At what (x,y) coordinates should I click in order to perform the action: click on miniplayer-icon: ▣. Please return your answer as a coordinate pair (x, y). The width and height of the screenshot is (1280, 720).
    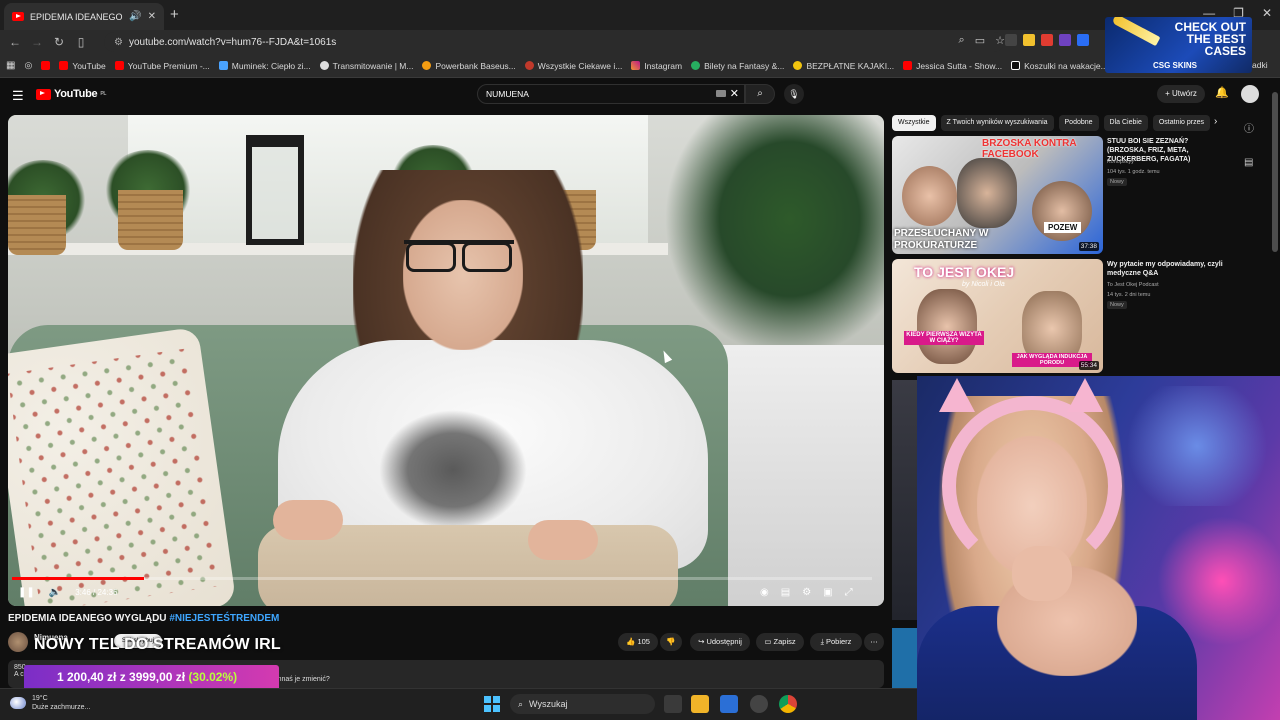
    Looking at the image, I should click on (827, 592).